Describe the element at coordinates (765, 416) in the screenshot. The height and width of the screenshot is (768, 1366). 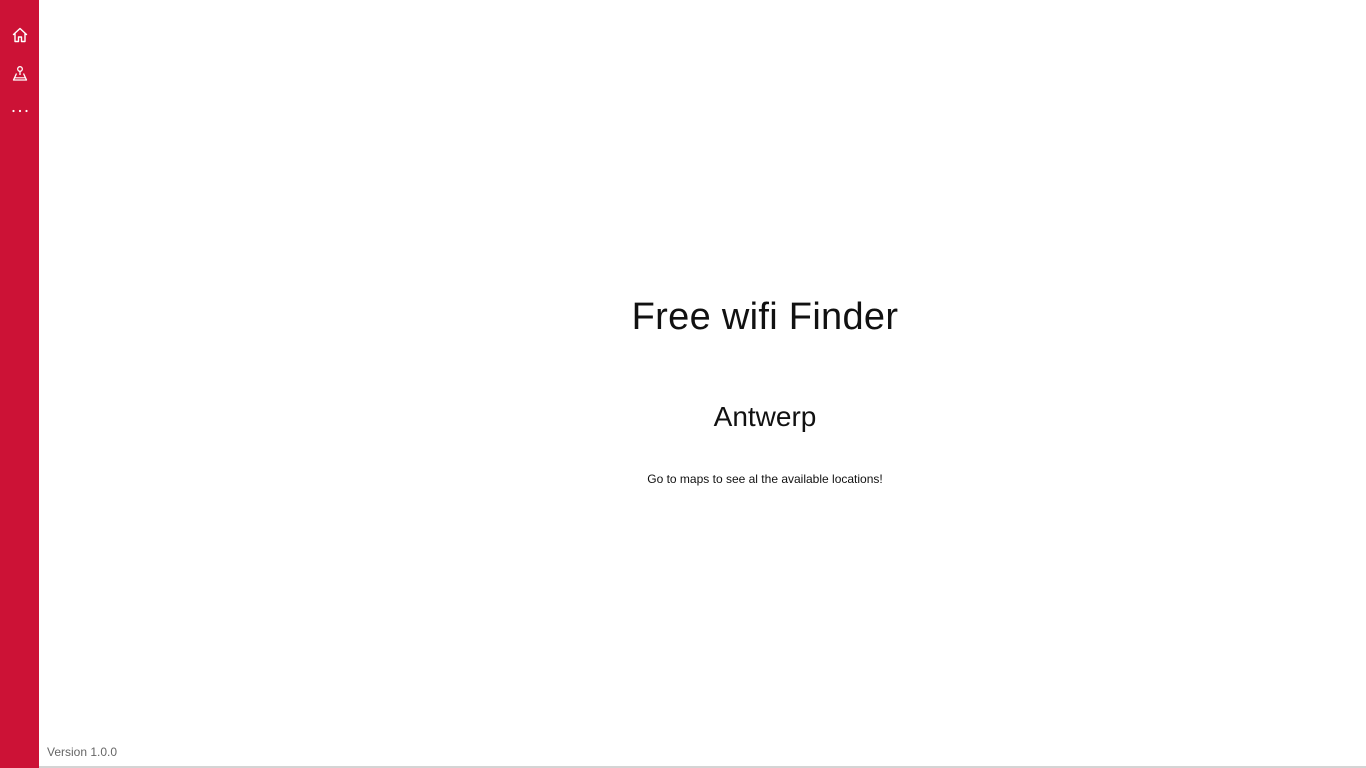
I see `city-name: Antwerp` at that location.